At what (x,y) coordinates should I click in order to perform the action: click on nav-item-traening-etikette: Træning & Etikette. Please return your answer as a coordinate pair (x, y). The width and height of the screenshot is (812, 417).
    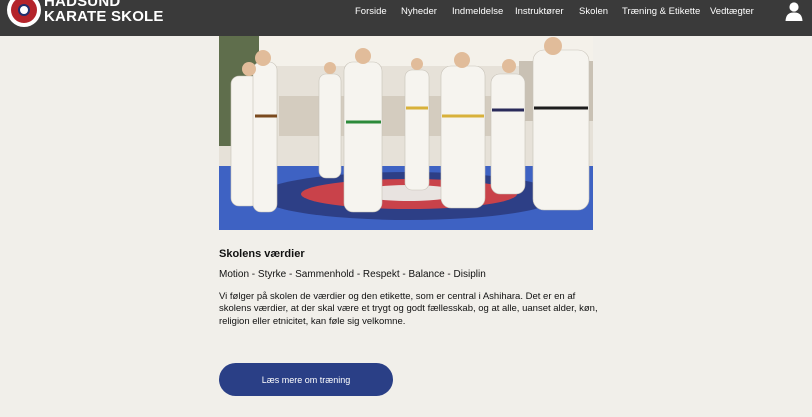
    Looking at the image, I should click on (661, 11).